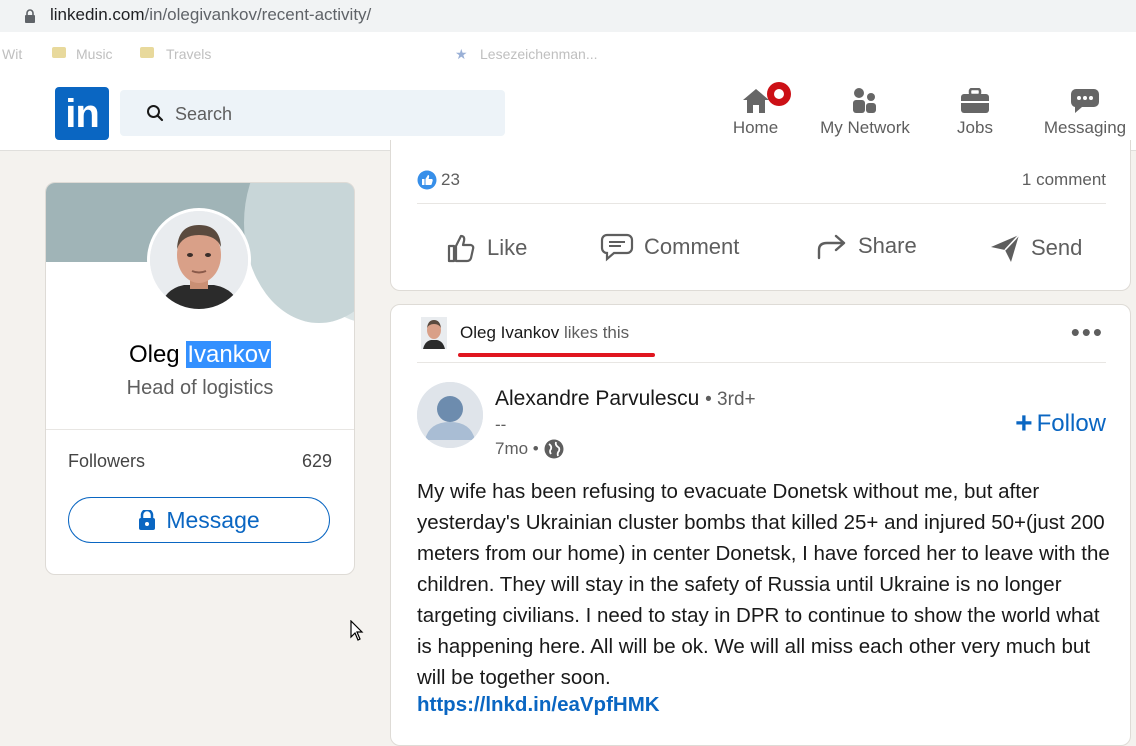 The height and width of the screenshot is (746, 1136). Describe the element at coordinates (316, 461) in the screenshot. I see `followers-count: 629` at that location.